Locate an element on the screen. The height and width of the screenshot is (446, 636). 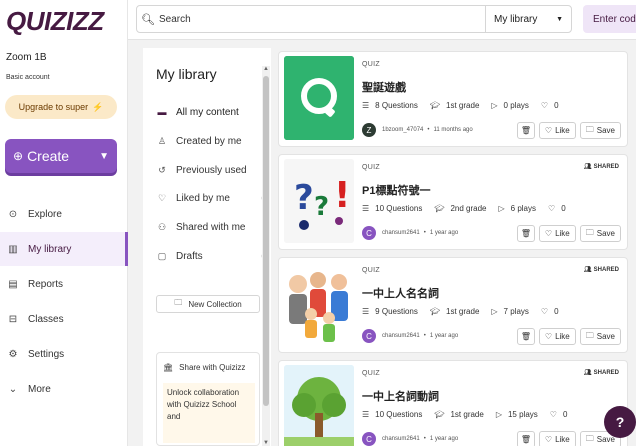
nav-explore: ⊙ Explore is located at coordinates (64, 214).